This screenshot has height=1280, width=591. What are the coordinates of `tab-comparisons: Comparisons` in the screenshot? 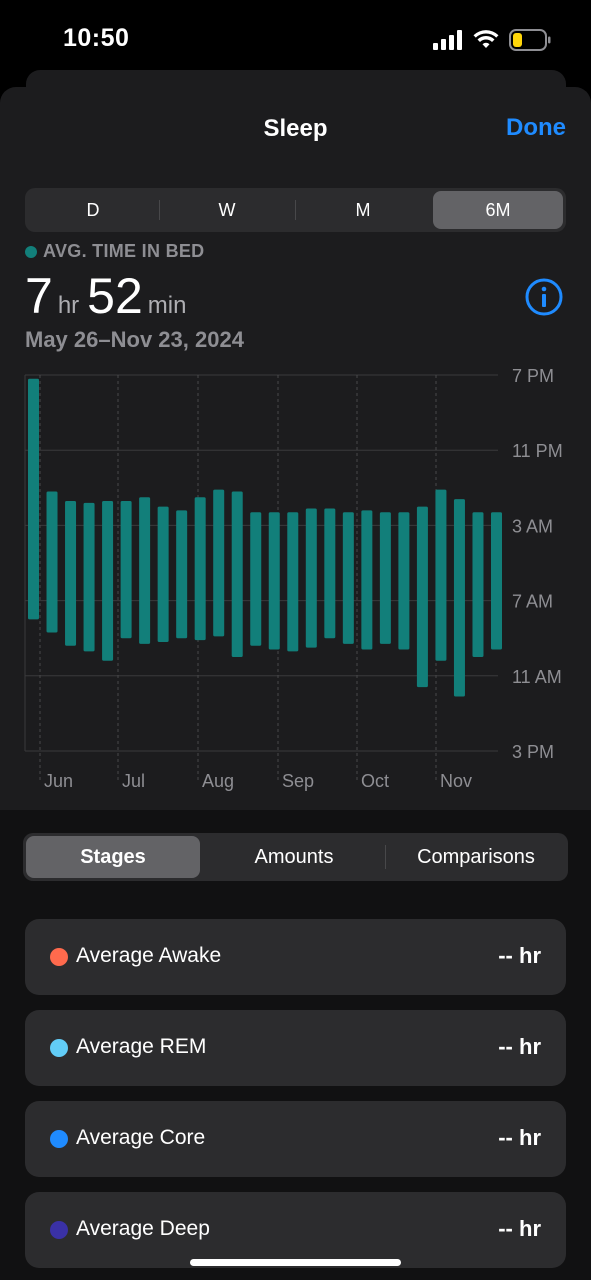 It's located at (476, 857).